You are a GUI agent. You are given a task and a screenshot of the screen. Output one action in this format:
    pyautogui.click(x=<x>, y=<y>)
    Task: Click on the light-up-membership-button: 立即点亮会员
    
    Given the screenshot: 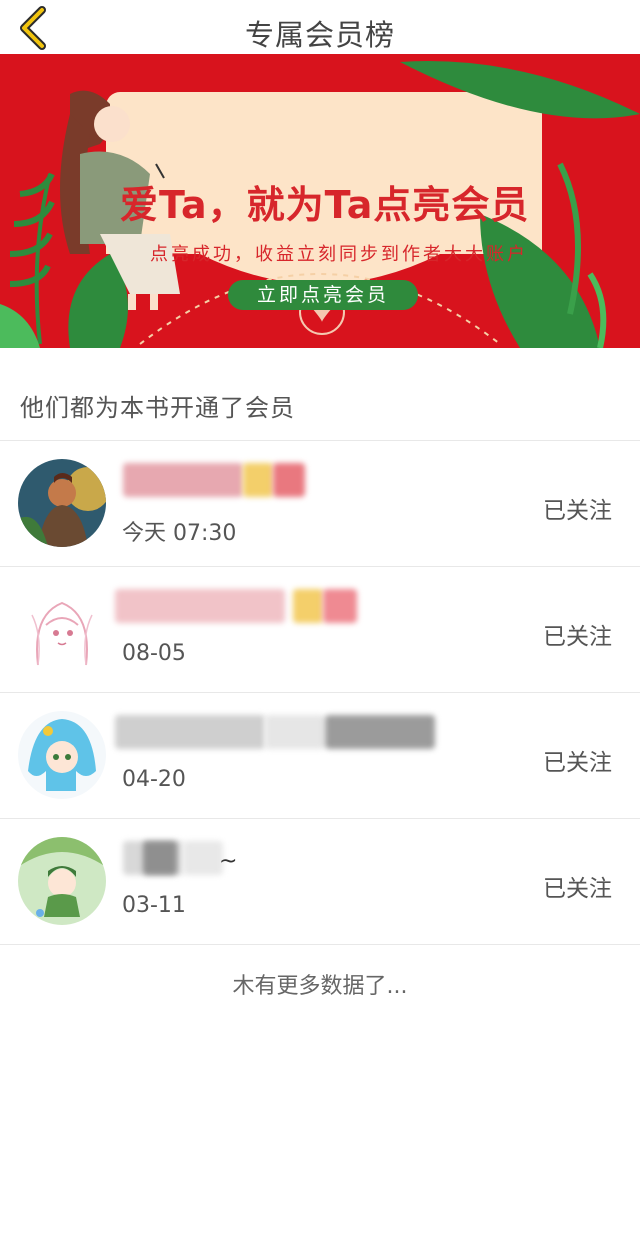 What is the action you would take?
    pyautogui.click(x=323, y=295)
    